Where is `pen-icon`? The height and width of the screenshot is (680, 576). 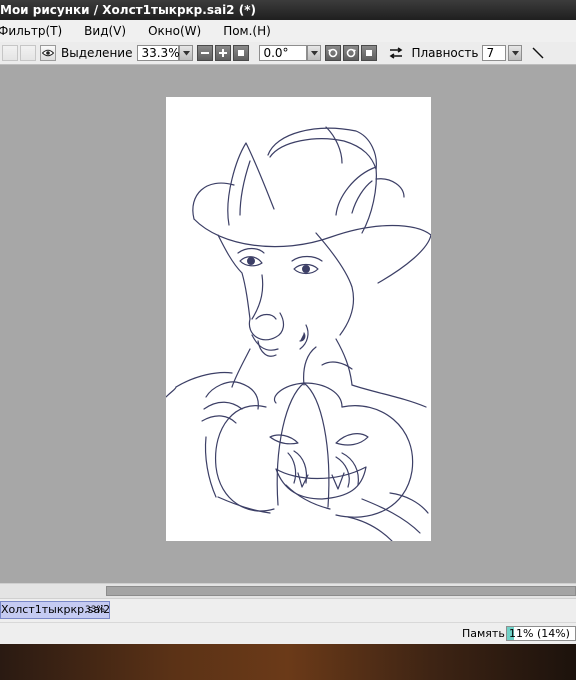
pen-icon is located at coordinates (538, 53).